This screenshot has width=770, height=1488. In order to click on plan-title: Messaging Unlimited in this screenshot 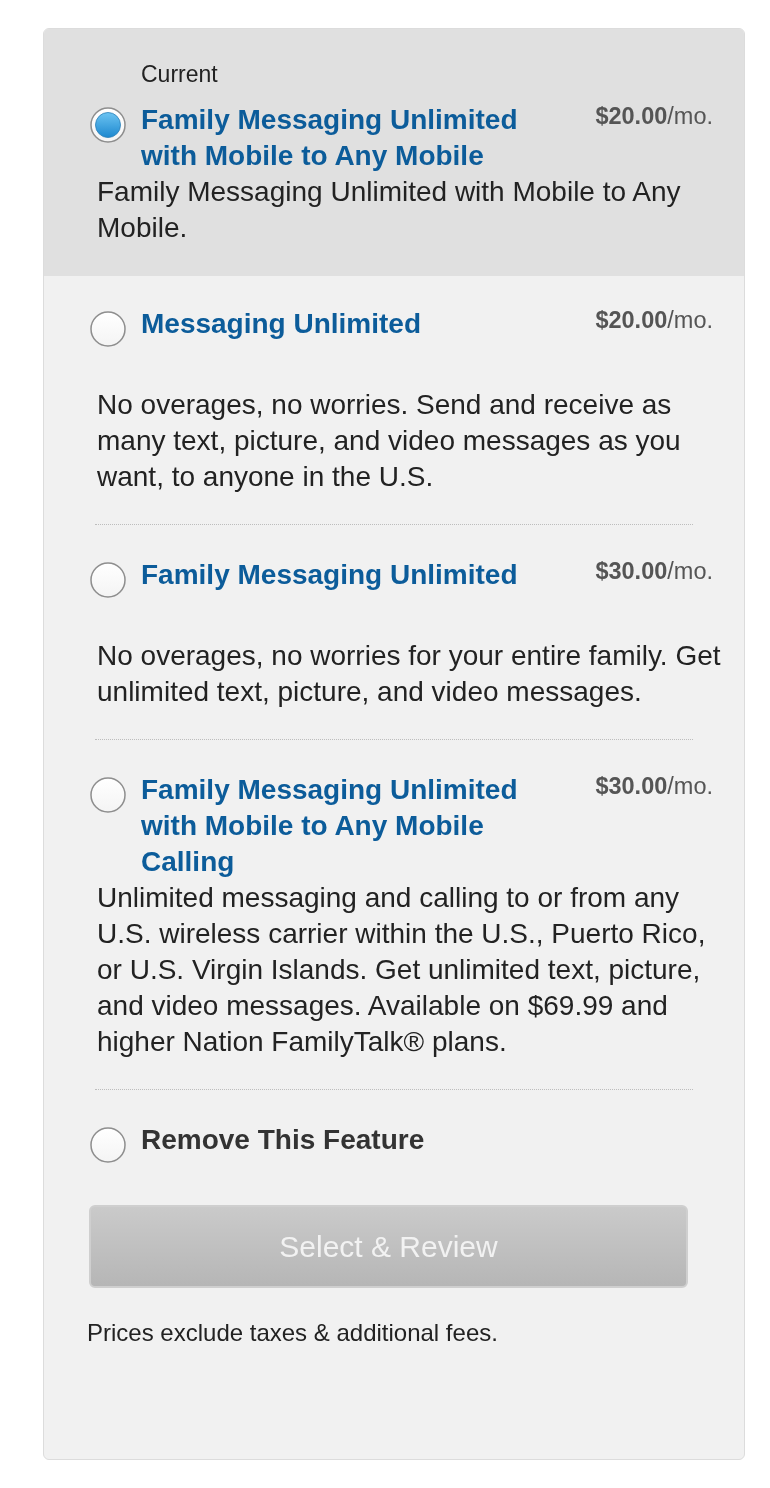, I will do `click(282, 324)`.